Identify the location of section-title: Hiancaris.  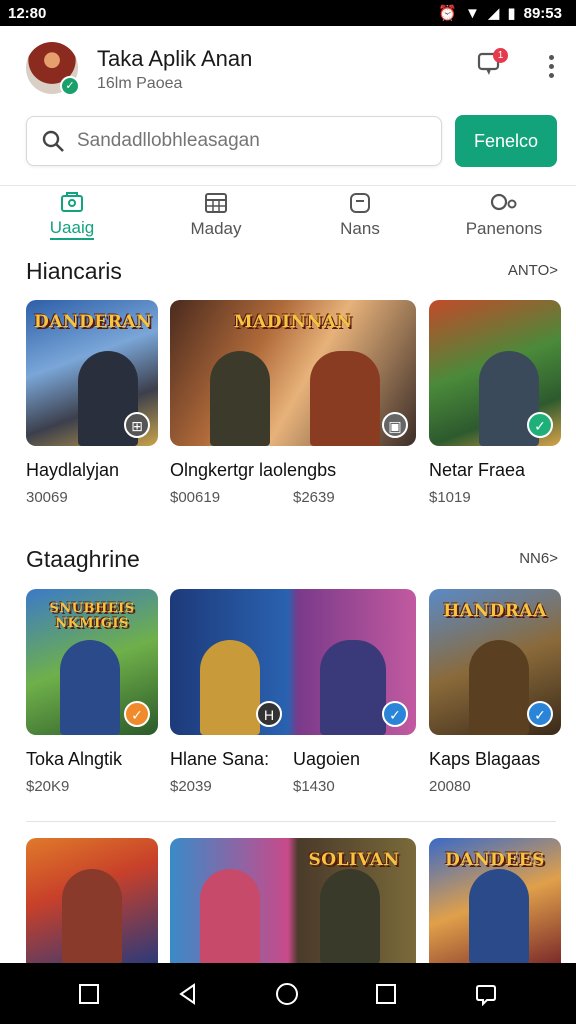
(74, 271).